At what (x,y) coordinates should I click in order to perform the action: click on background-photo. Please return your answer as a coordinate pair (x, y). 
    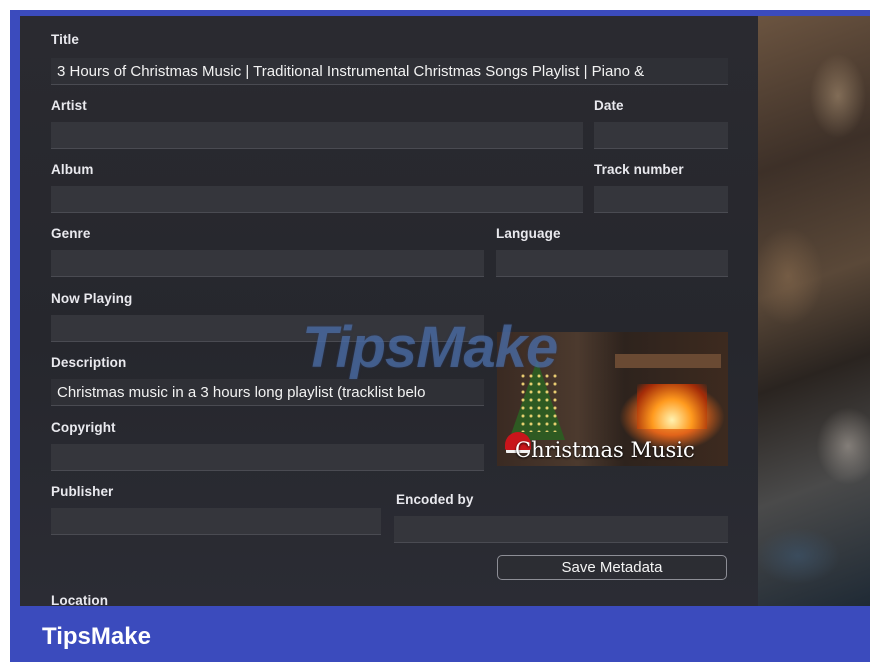
    Looking at the image, I should click on (814, 311).